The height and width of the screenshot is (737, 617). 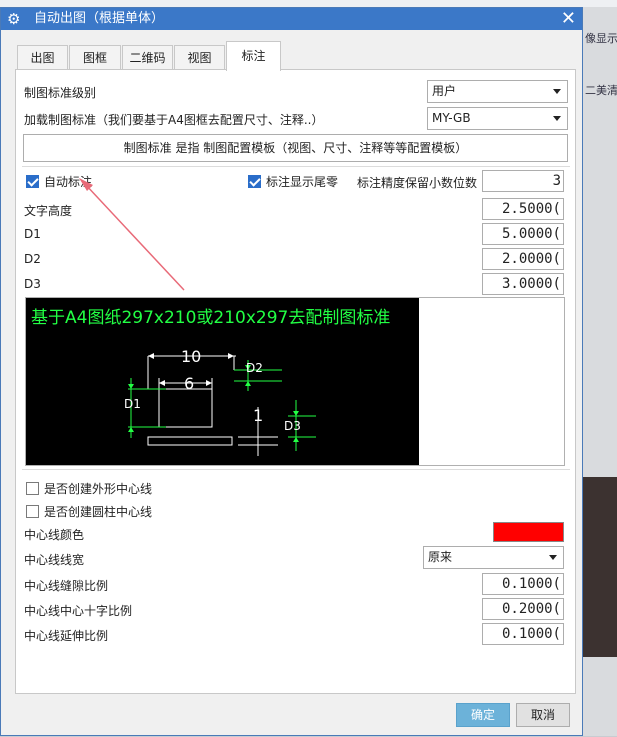 What do you see at coordinates (220, 401) in the screenshot?
I see `dimension-diagram: 10 6 1 D1 D2 D3` at bounding box center [220, 401].